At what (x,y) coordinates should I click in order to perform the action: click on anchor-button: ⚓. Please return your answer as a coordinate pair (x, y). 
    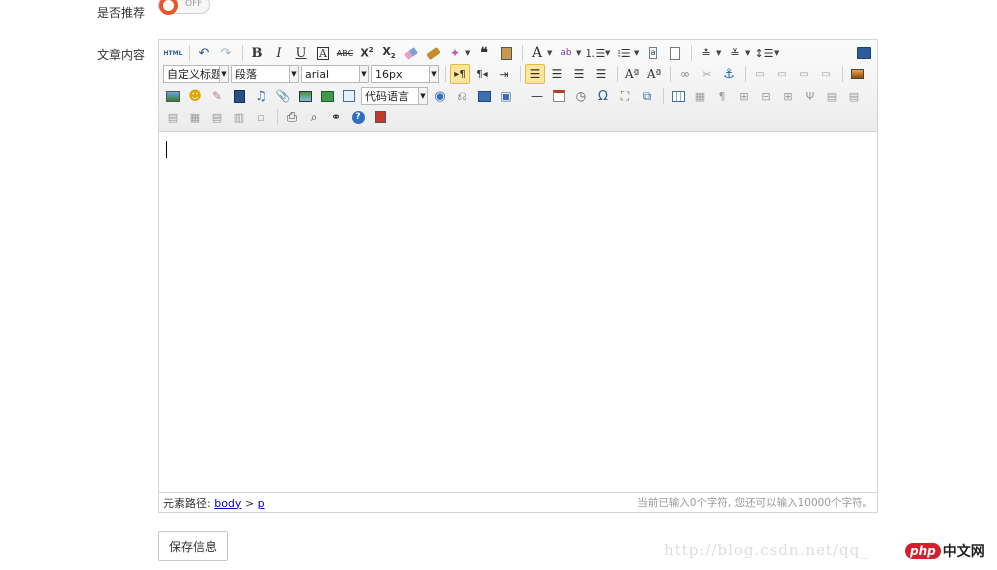
    Looking at the image, I should click on (729, 74).